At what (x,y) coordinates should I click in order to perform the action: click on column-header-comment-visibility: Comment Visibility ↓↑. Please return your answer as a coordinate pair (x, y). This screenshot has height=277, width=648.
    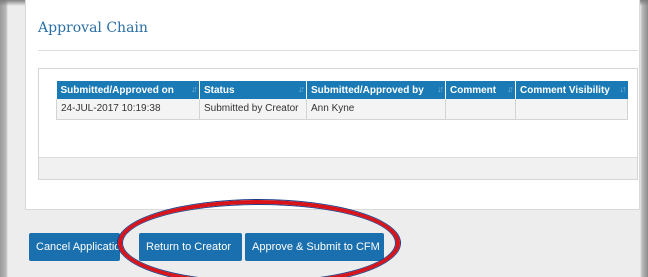
    Looking at the image, I should click on (571, 90).